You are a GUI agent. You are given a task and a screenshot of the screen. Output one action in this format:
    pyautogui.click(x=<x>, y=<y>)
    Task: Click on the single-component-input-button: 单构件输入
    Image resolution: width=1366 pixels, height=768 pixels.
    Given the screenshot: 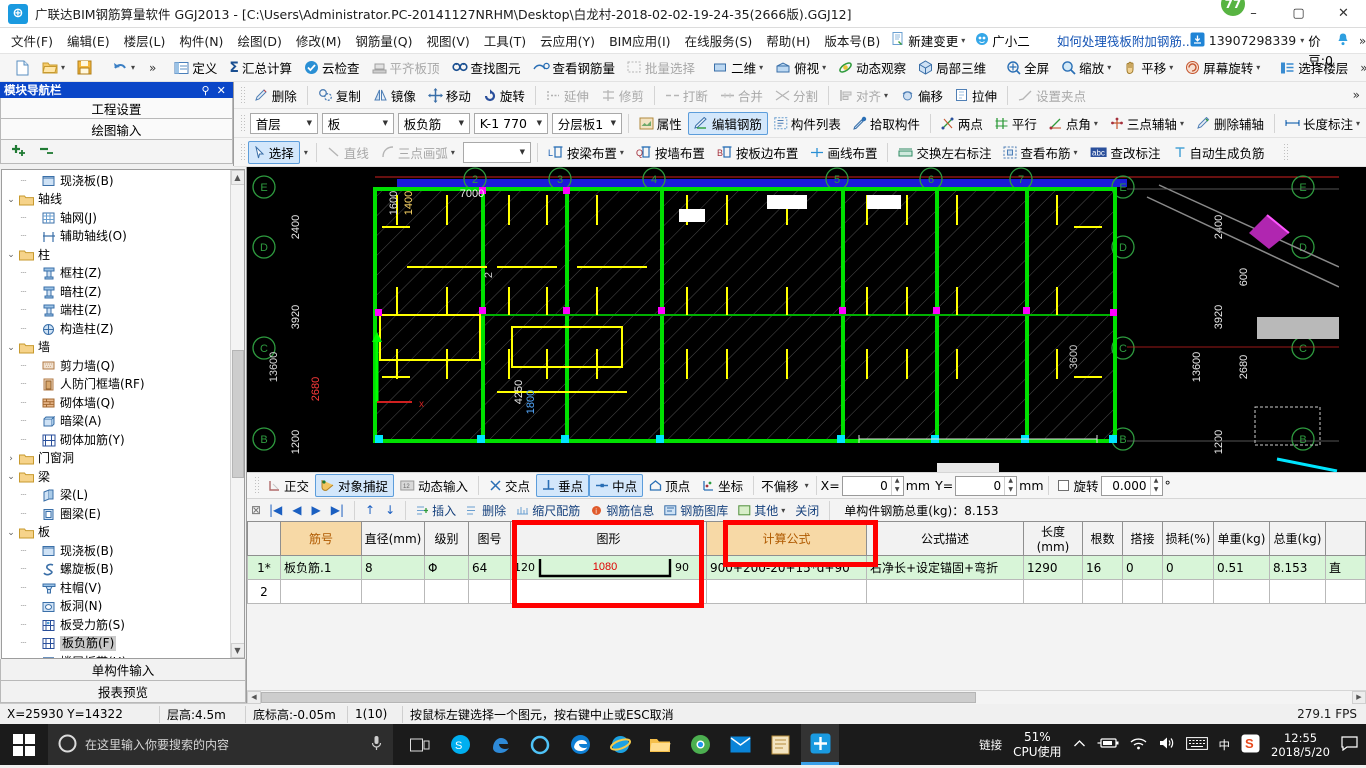 What is the action you would take?
    pyautogui.click(x=123, y=670)
    